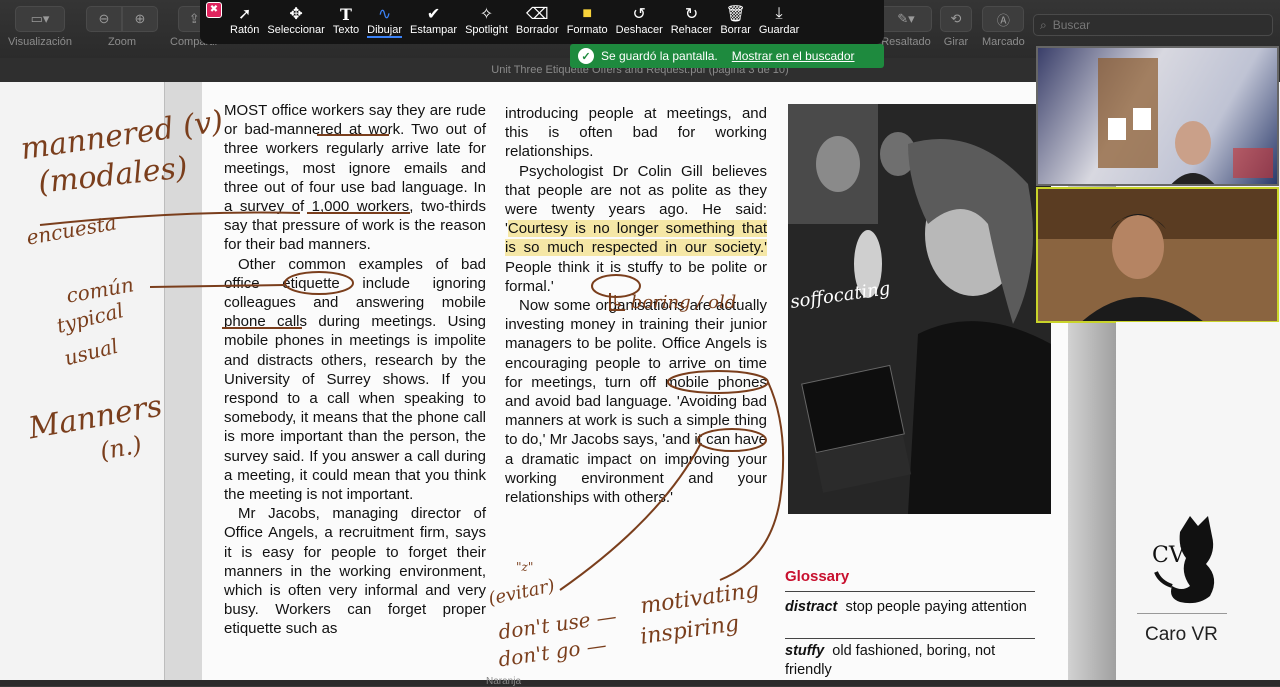 The image size is (1280, 687). I want to click on bottom-strip: Naranja, so click(640, 681).